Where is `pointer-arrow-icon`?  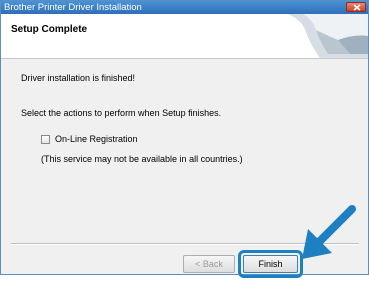
pointer-arrow-icon is located at coordinates (329, 232).